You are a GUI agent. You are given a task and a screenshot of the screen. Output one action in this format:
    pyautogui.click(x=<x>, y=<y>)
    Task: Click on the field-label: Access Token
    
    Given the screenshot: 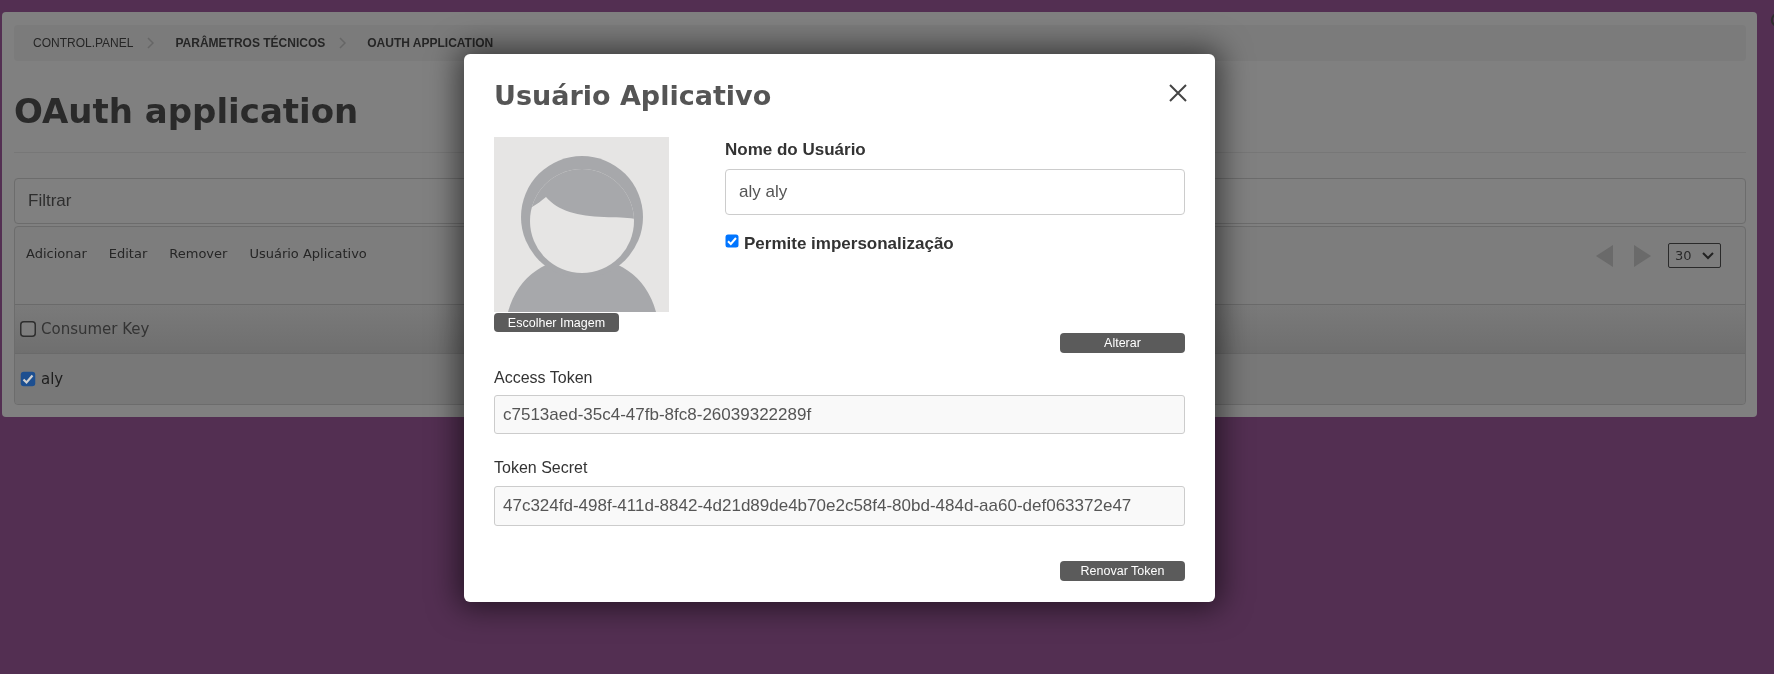 What is the action you would take?
    pyautogui.click(x=543, y=378)
    